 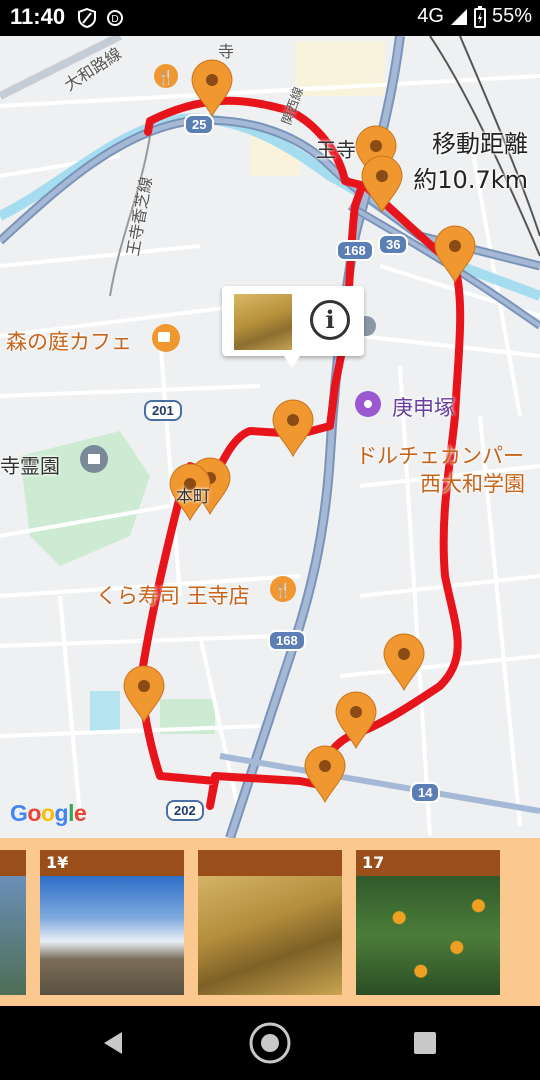 I want to click on home-icon, so click(x=270, y=1043).